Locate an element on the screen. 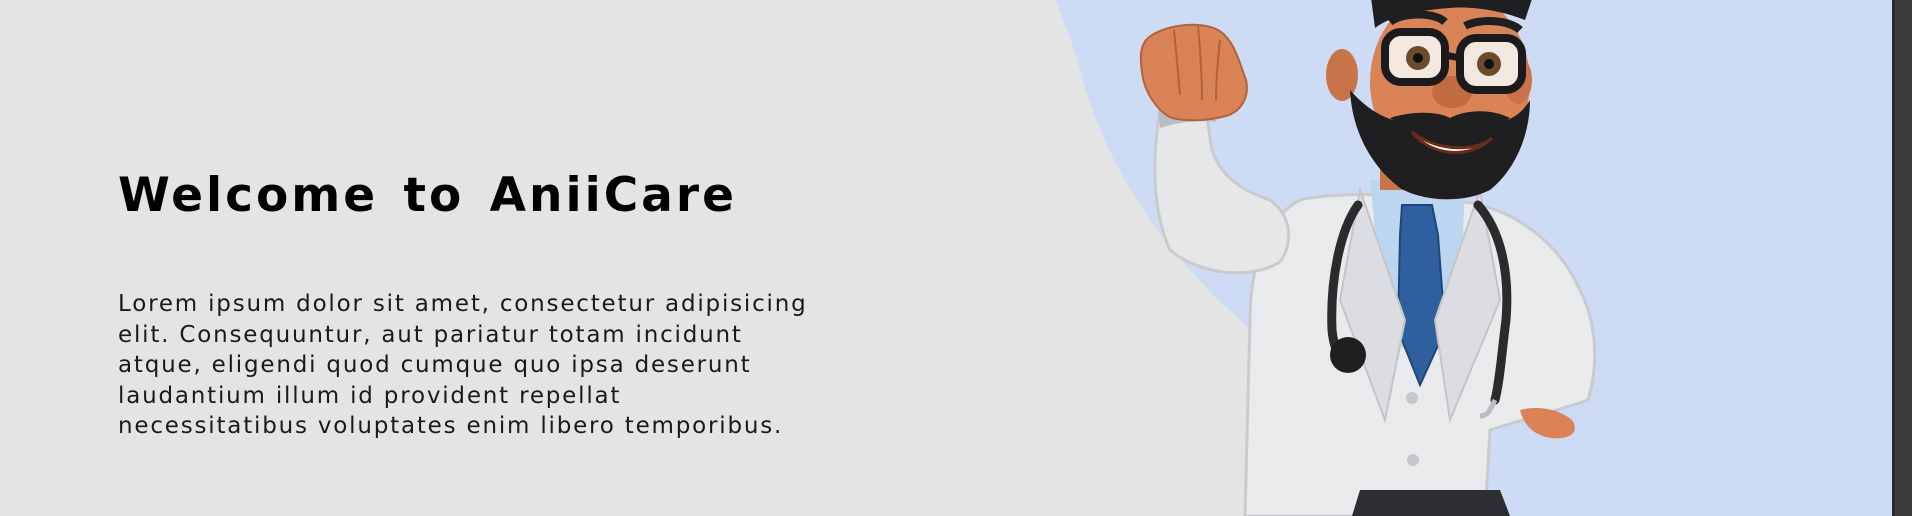 Image resolution: width=1912 pixels, height=516 pixels. stethoscope-chestpiece is located at coordinates (1348, 355).